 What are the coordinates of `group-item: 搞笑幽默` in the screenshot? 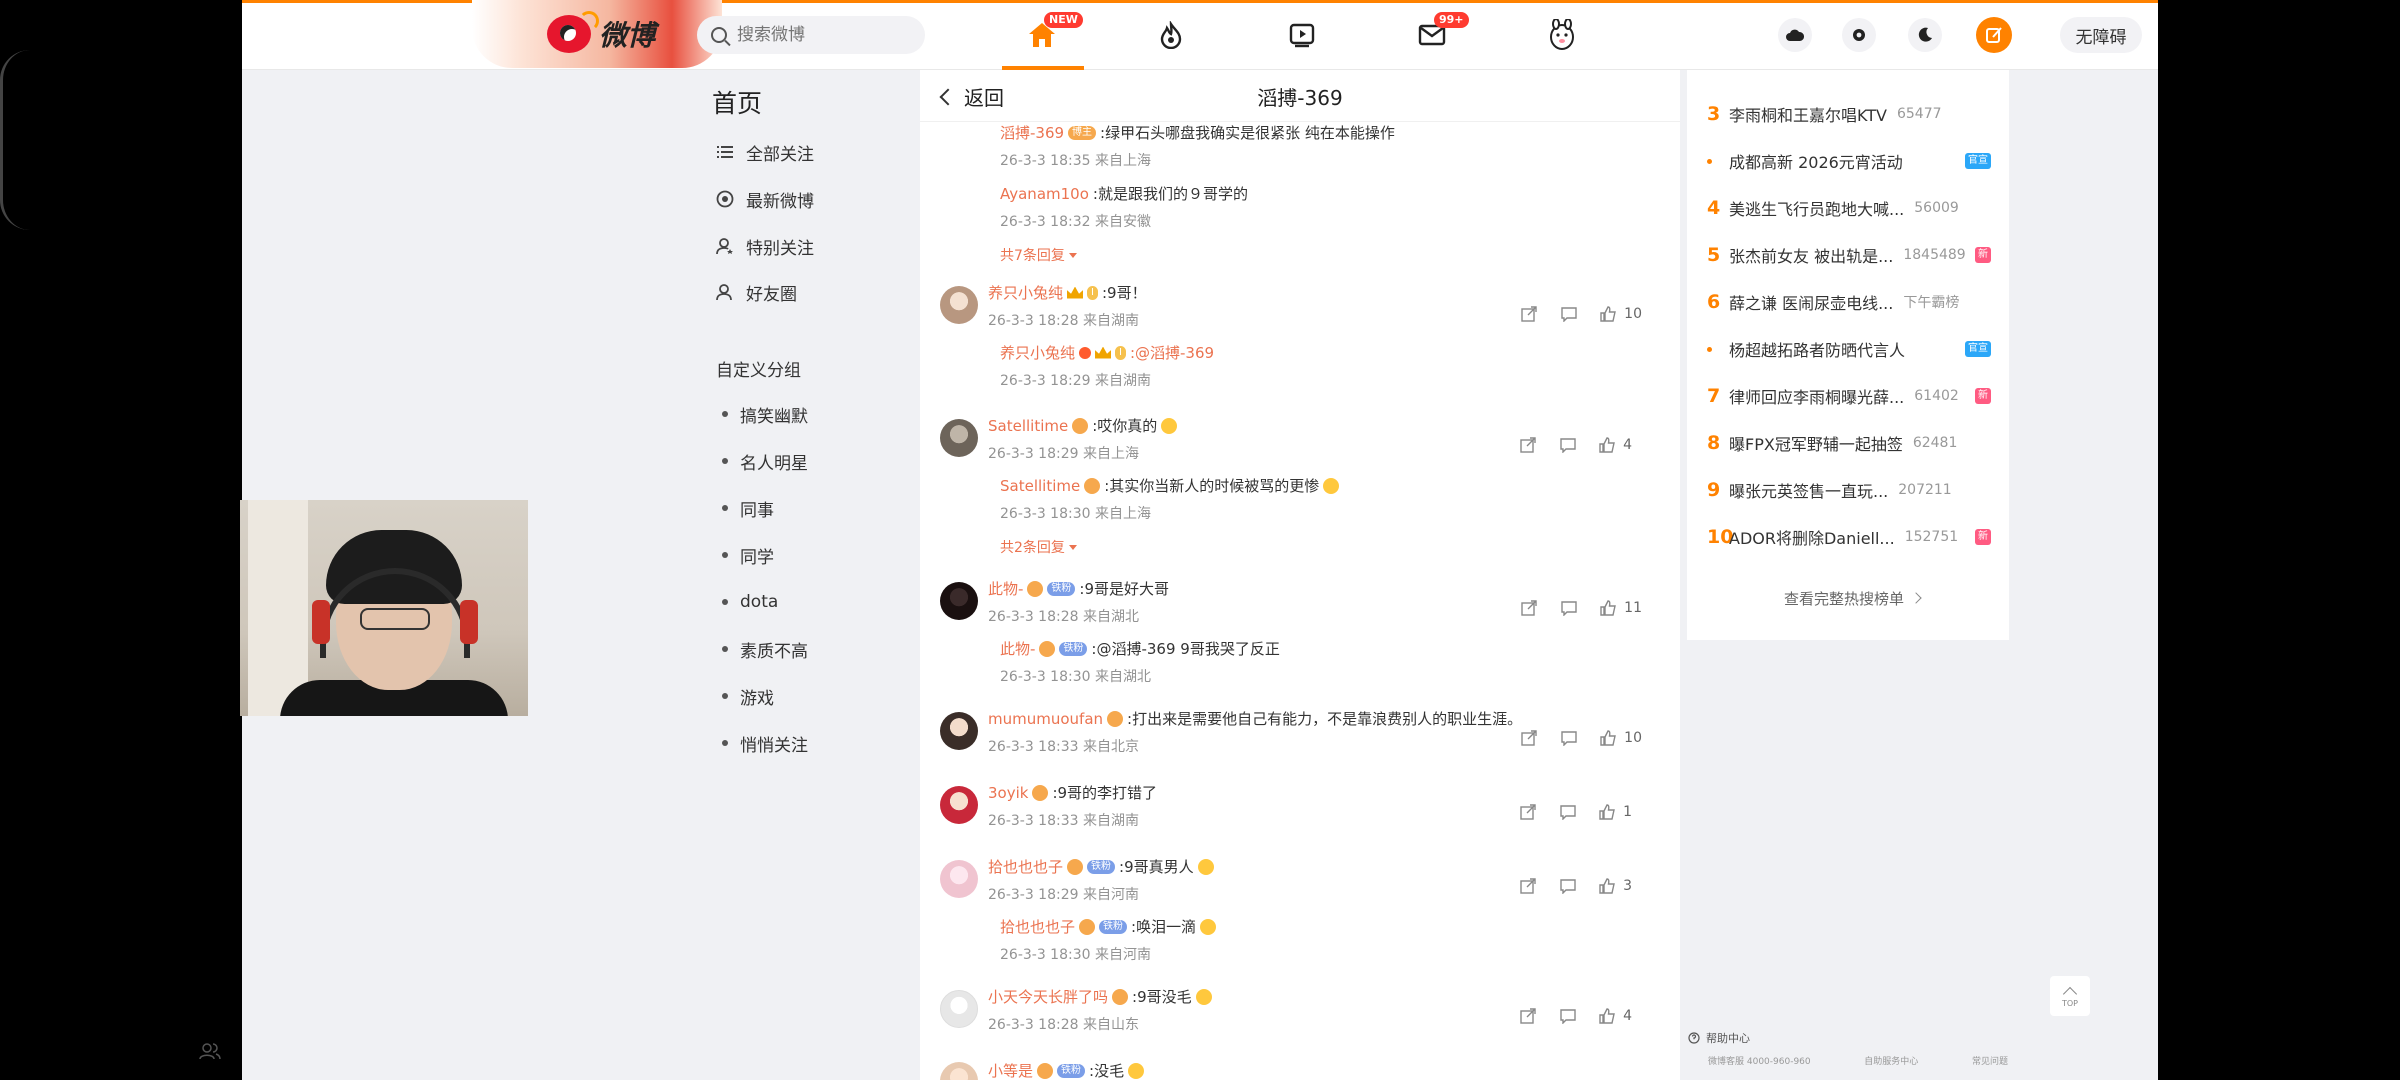 It's located at (765, 414).